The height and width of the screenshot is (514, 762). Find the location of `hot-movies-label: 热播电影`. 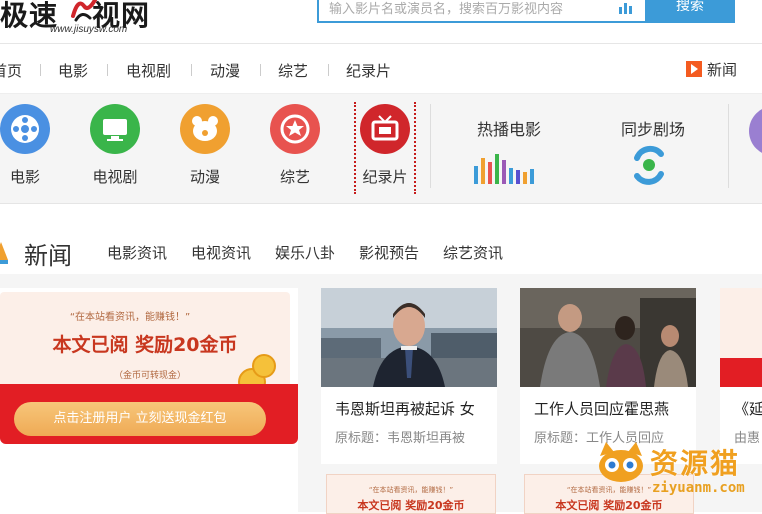

hot-movies-label: 热播电影 is located at coordinates (509, 128).